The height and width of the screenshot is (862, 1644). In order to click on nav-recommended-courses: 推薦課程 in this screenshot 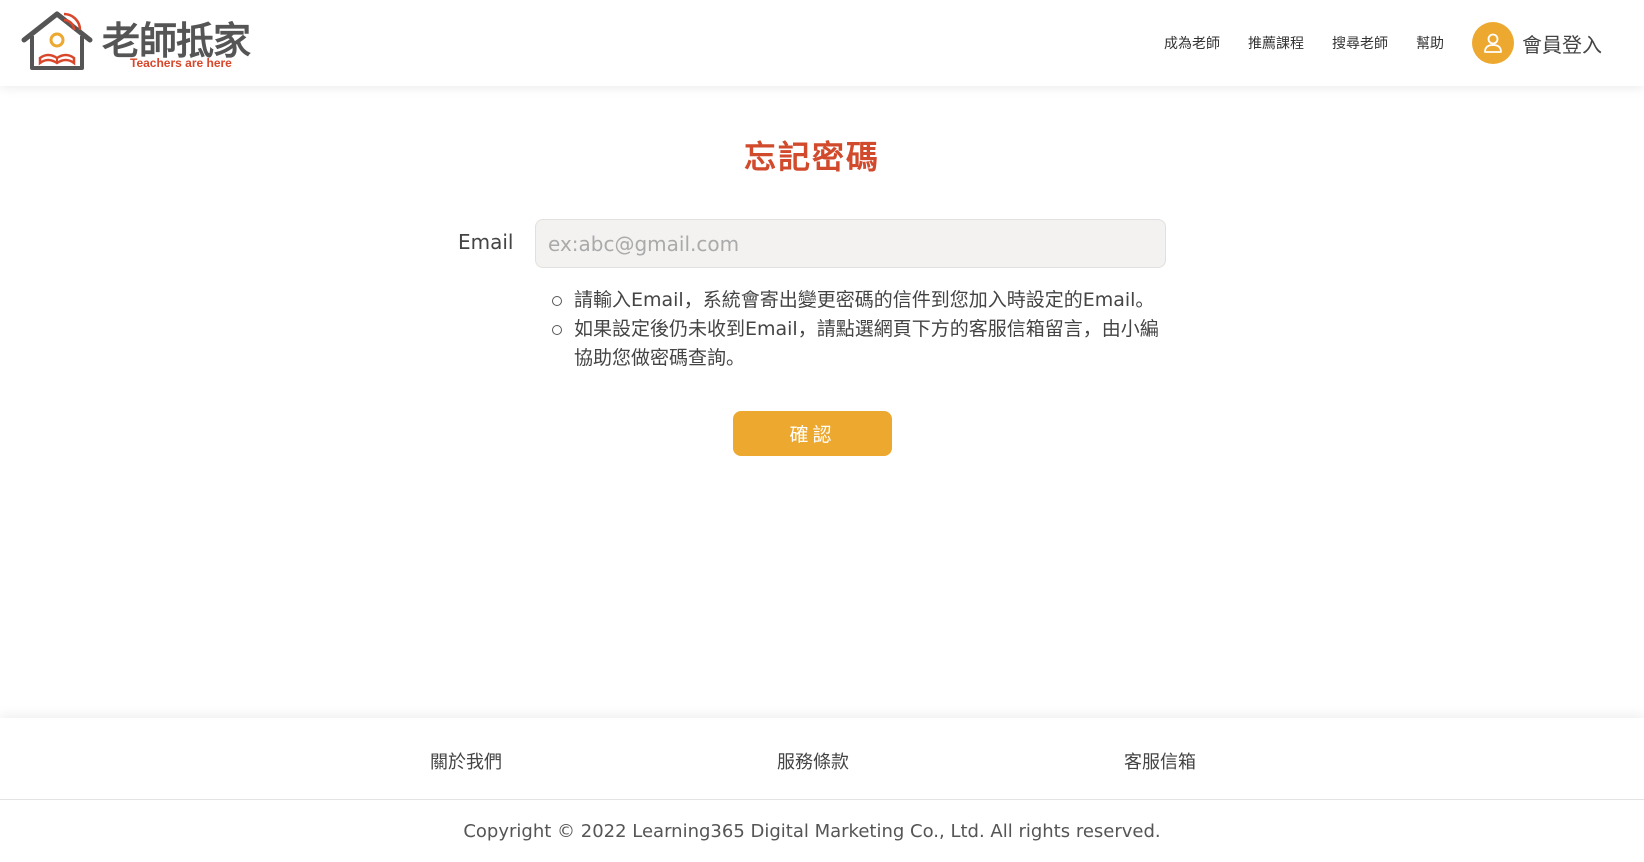, I will do `click(1276, 43)`.